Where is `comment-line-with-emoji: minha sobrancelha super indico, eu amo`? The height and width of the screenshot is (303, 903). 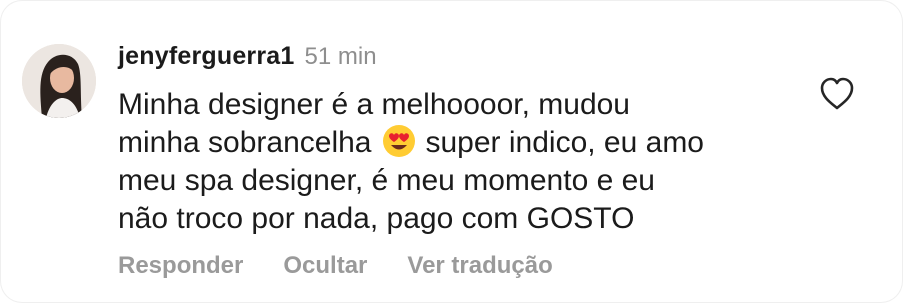
comment-line-with-emoji: minha sobrancelha super indico, eu amo is located at coordinates (458, 143).